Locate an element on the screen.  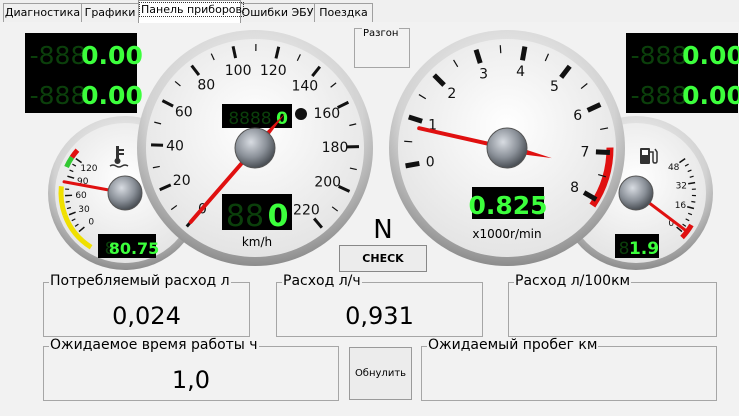
speed-display-value: 0 is located at coordinates (278, 216).